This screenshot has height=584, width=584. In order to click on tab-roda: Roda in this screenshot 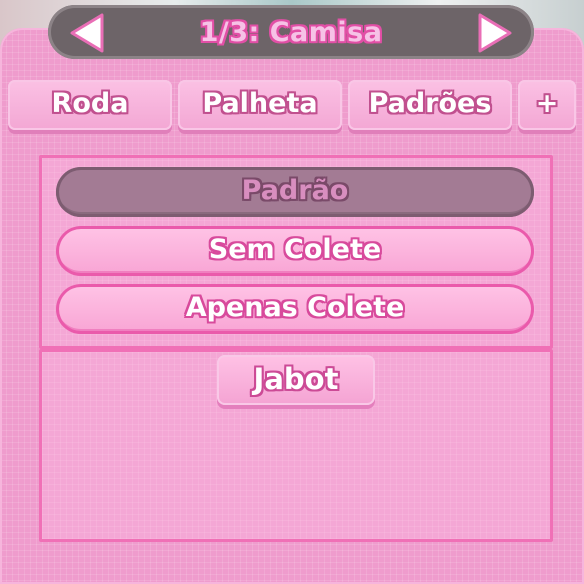, I will do `click(90, 105)`.